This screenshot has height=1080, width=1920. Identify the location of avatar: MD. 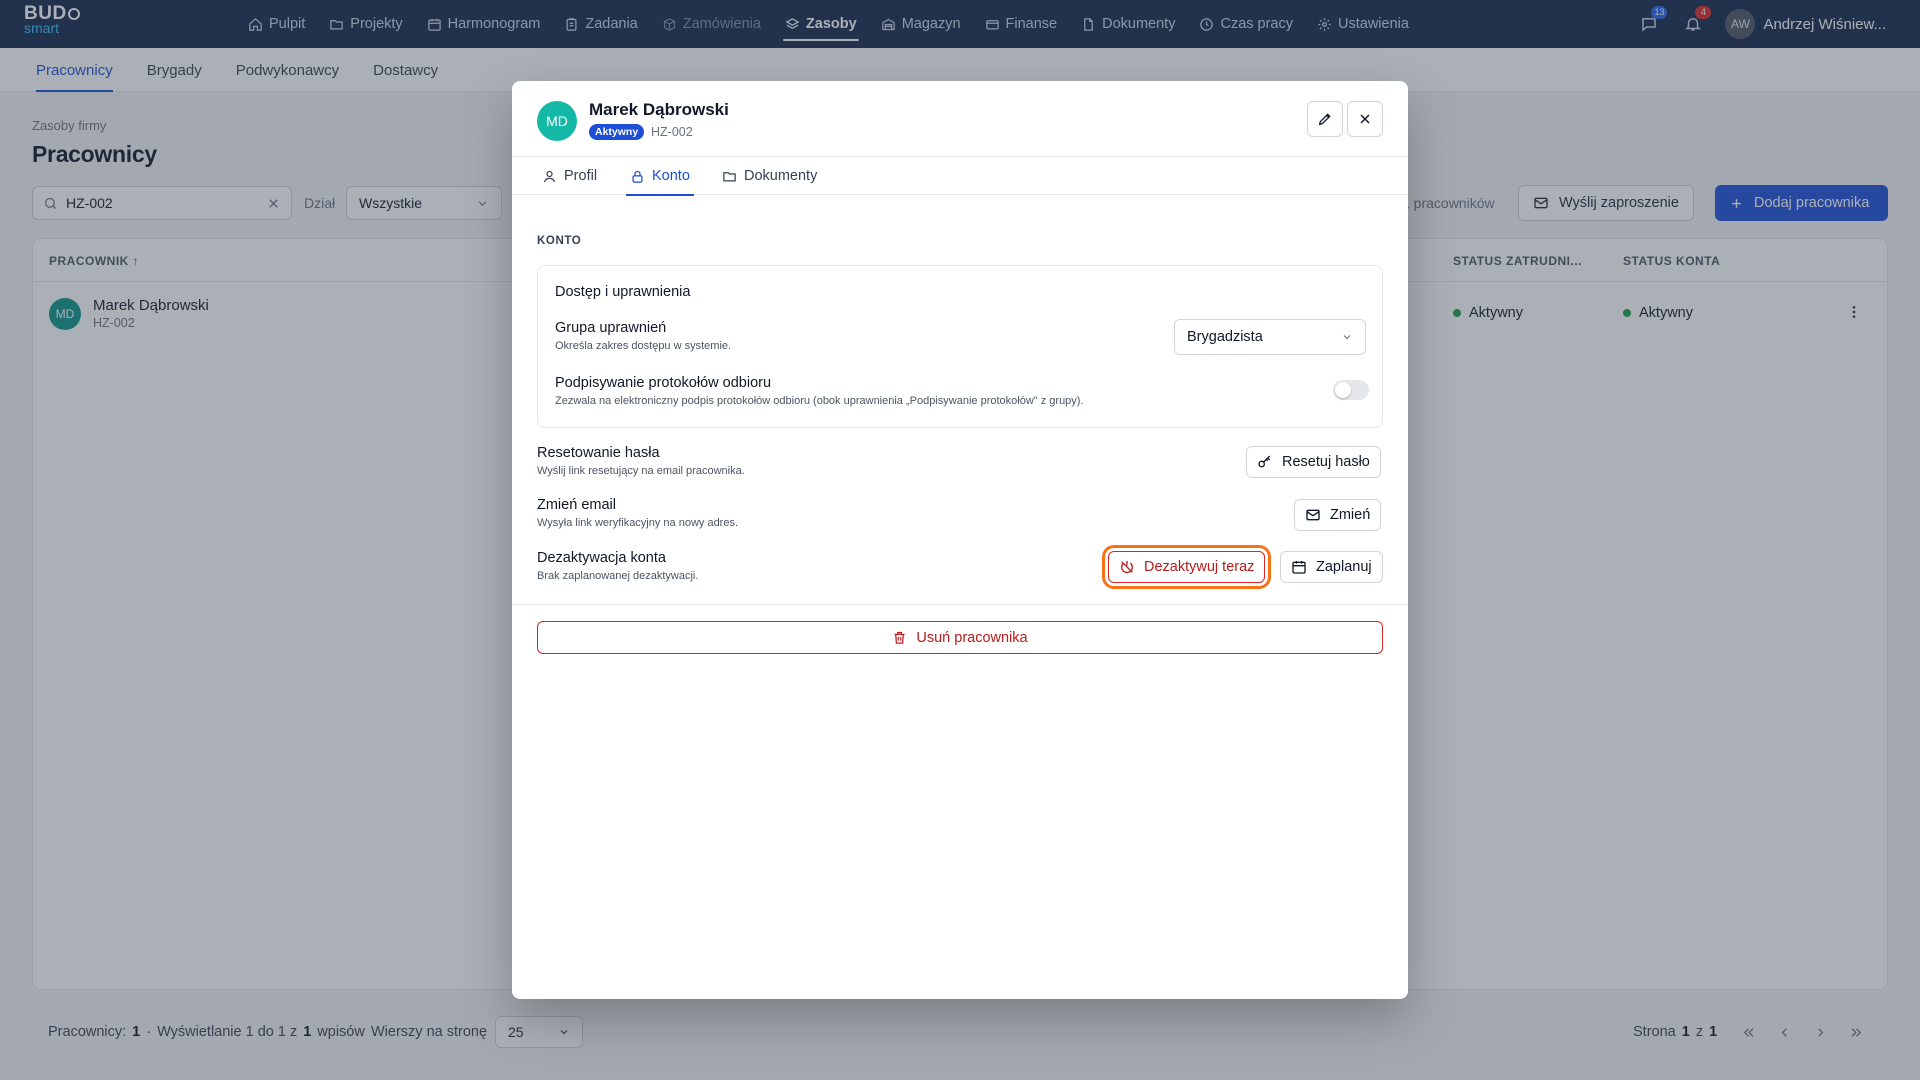
(557, 121).